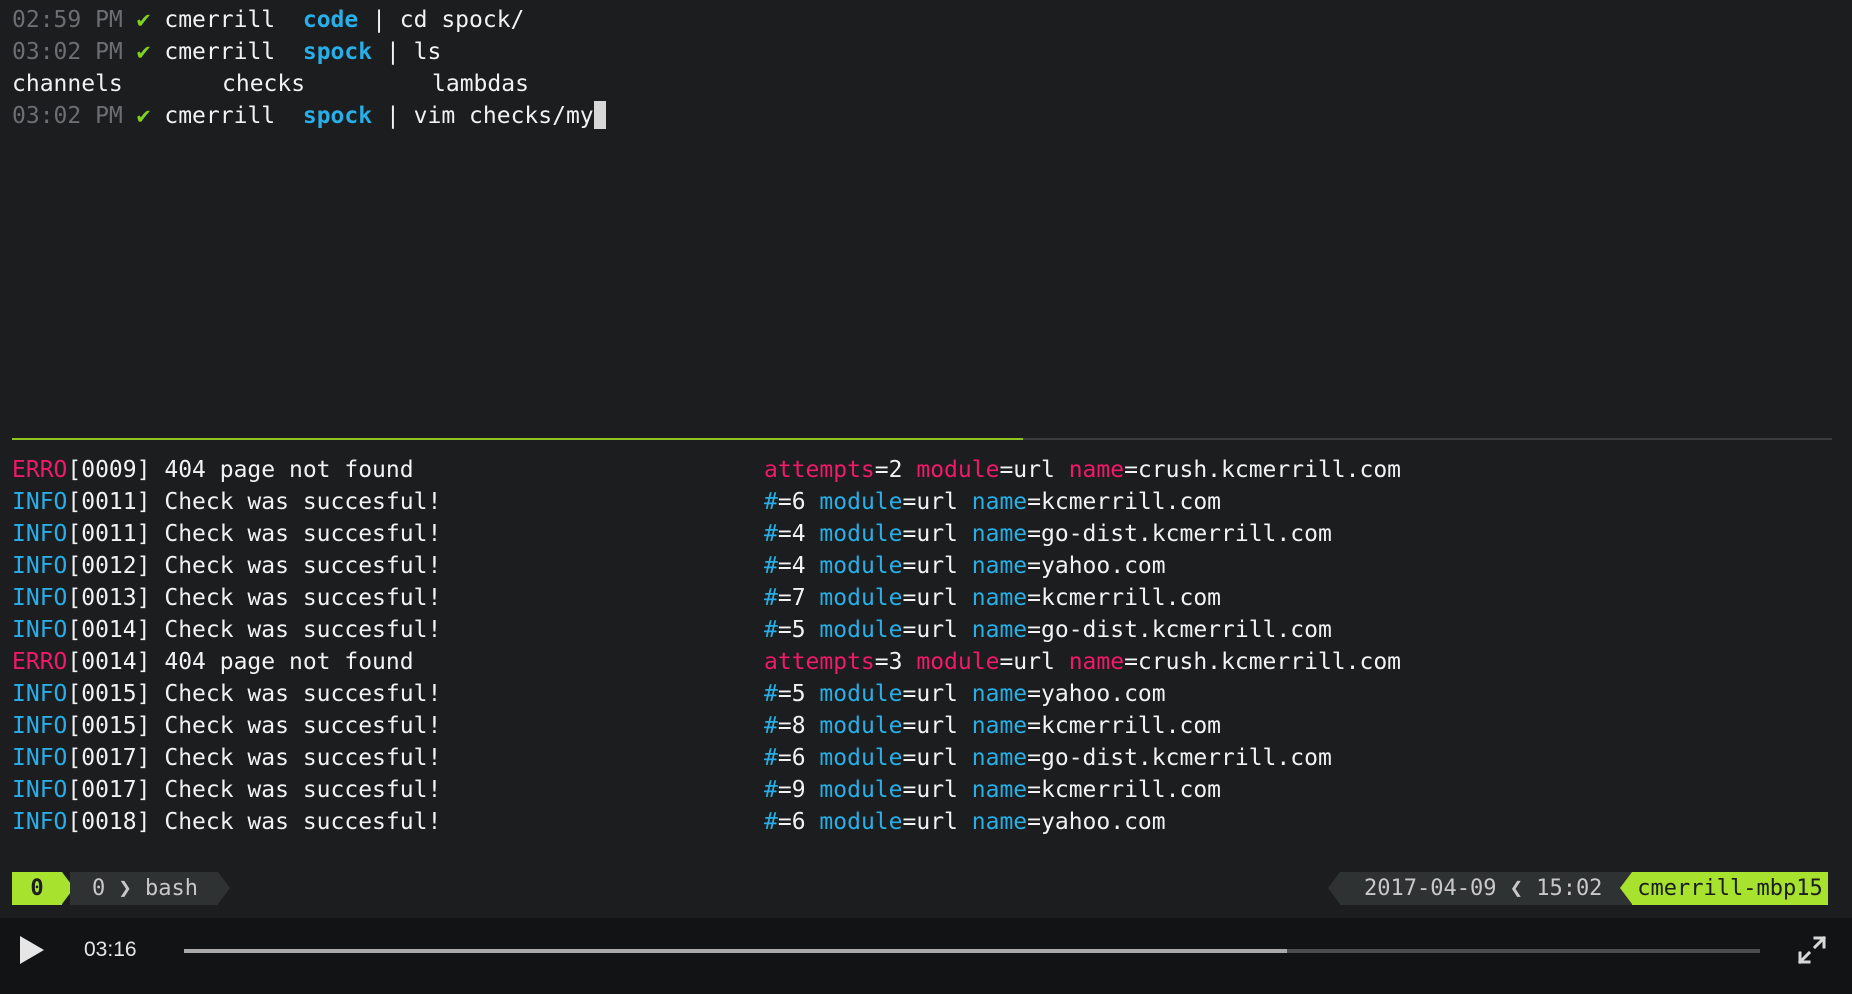 The height and width of the screenshot is (994, 1852). Describe the element at coordinates (791, 566) in the screenshot. I see `log-field-value: =4` at that location.